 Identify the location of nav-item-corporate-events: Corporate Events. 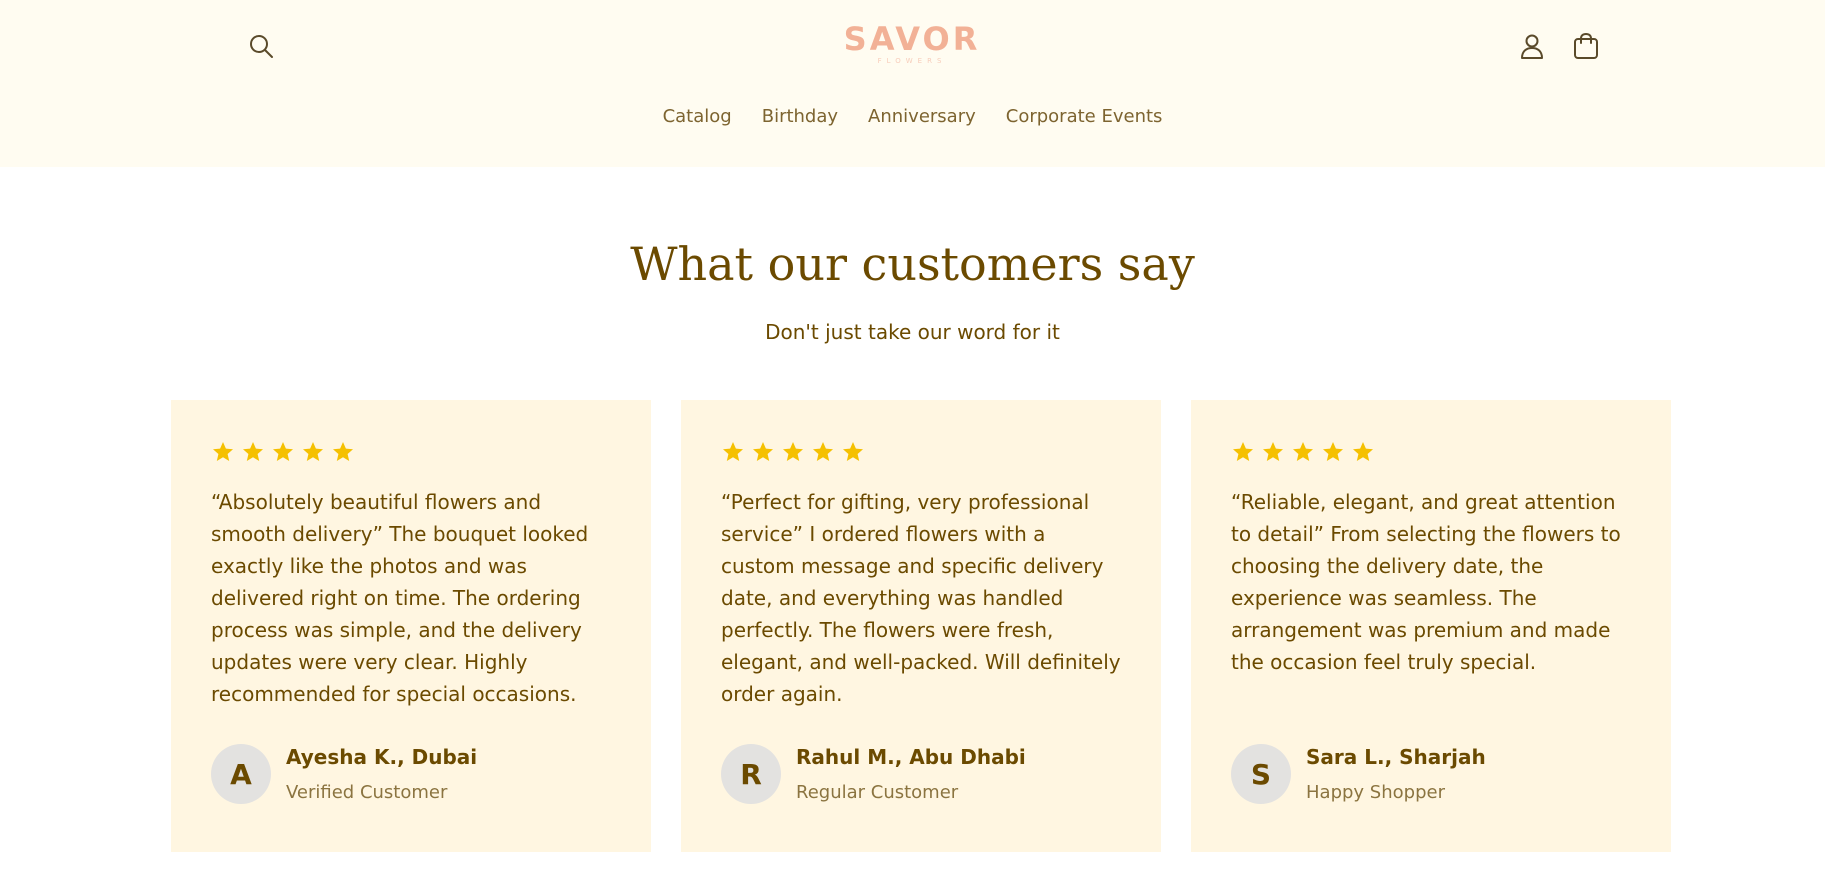
(1084, 117).